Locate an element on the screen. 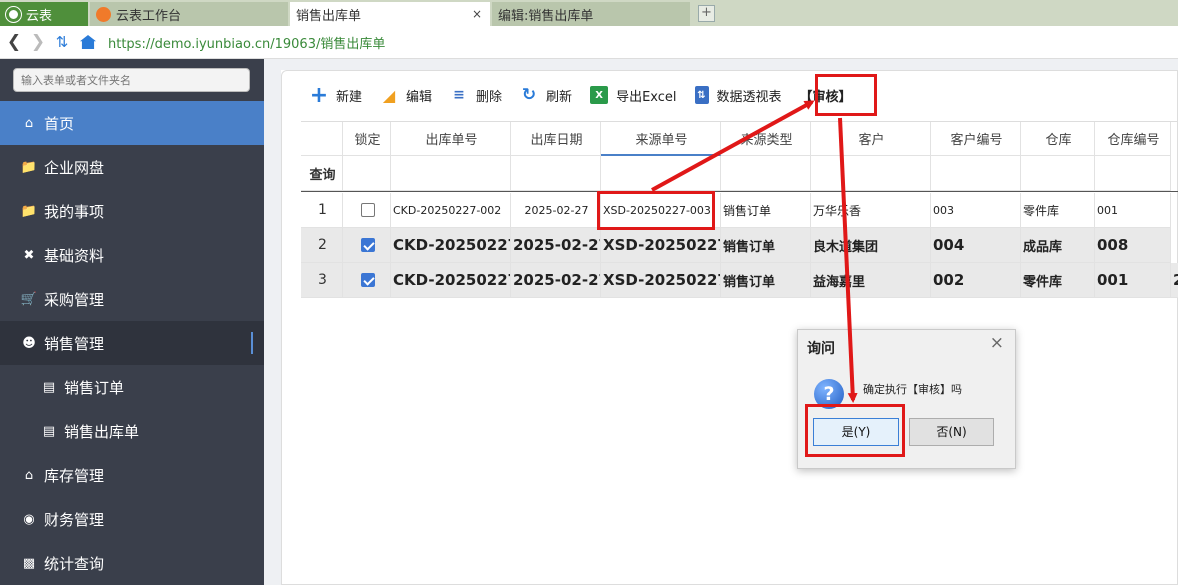  annotation-arrows is located at coordinates (754, 251).